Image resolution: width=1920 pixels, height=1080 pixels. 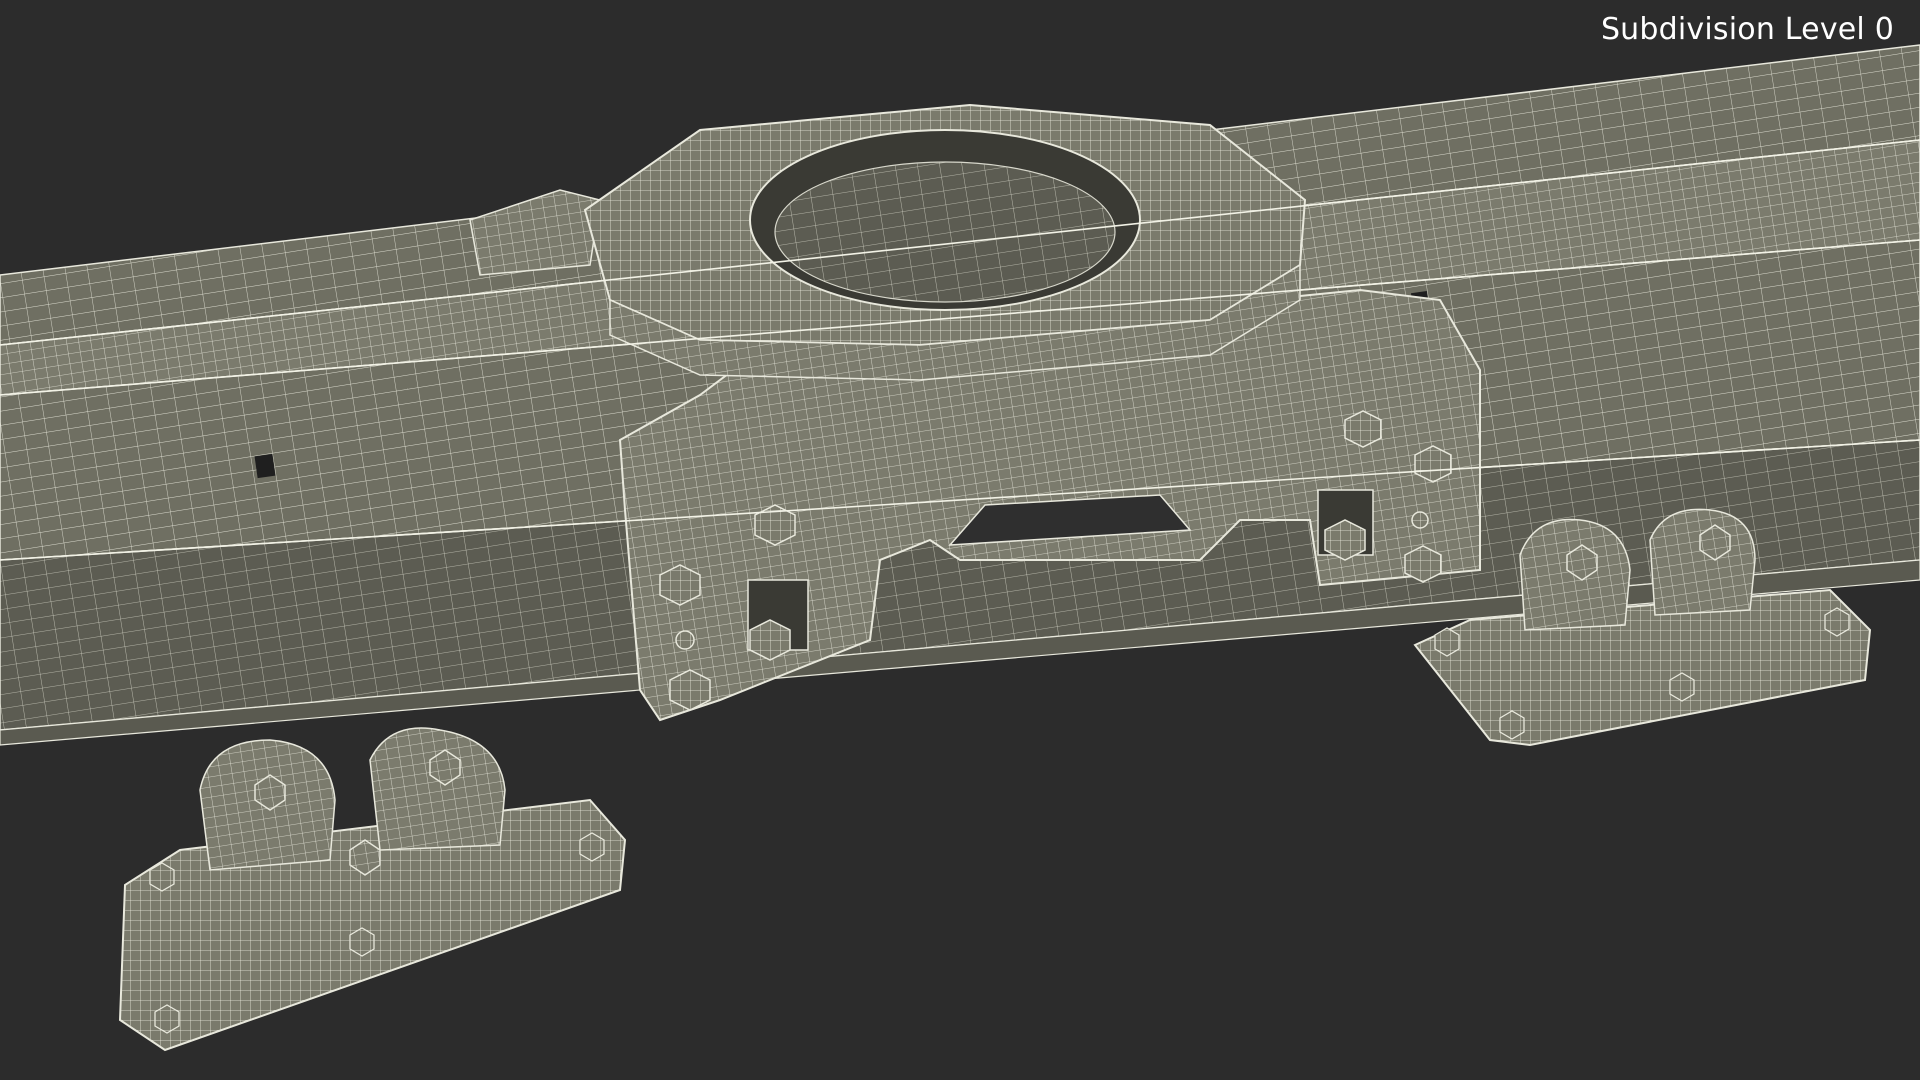 What do you see at coordinates (265, 466) in the screenshot?
I see `rail-slot-left` at bounding box center [265, 466].